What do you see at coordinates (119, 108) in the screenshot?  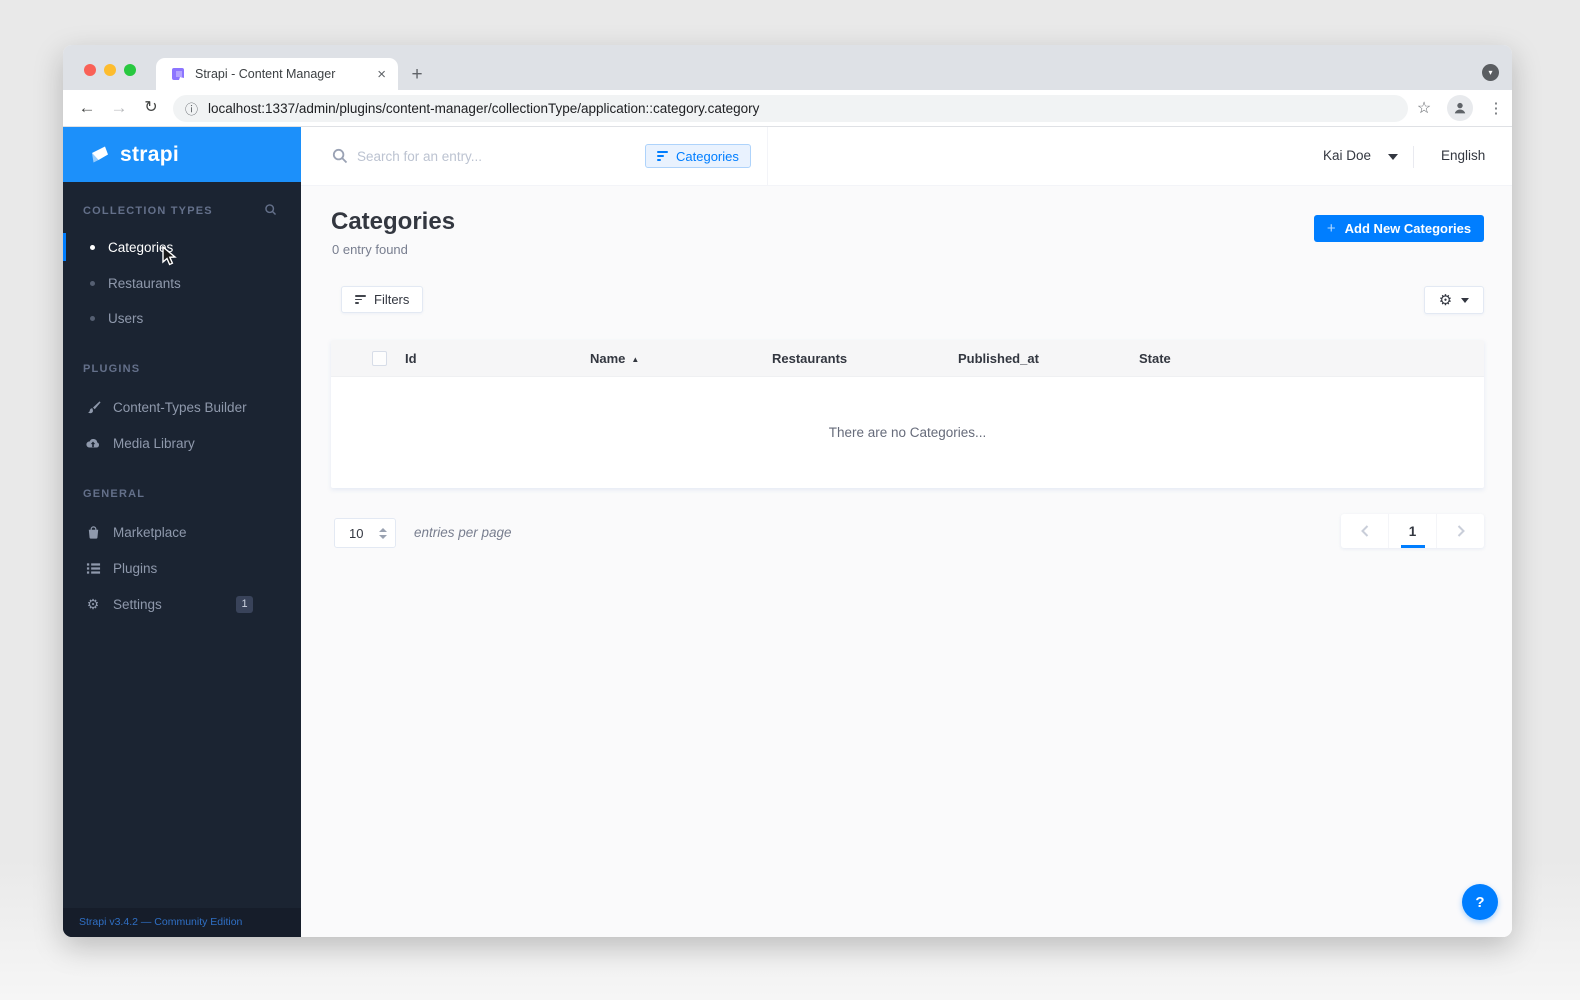 I see `forward-icon: →` at bounding box center [119, 108].